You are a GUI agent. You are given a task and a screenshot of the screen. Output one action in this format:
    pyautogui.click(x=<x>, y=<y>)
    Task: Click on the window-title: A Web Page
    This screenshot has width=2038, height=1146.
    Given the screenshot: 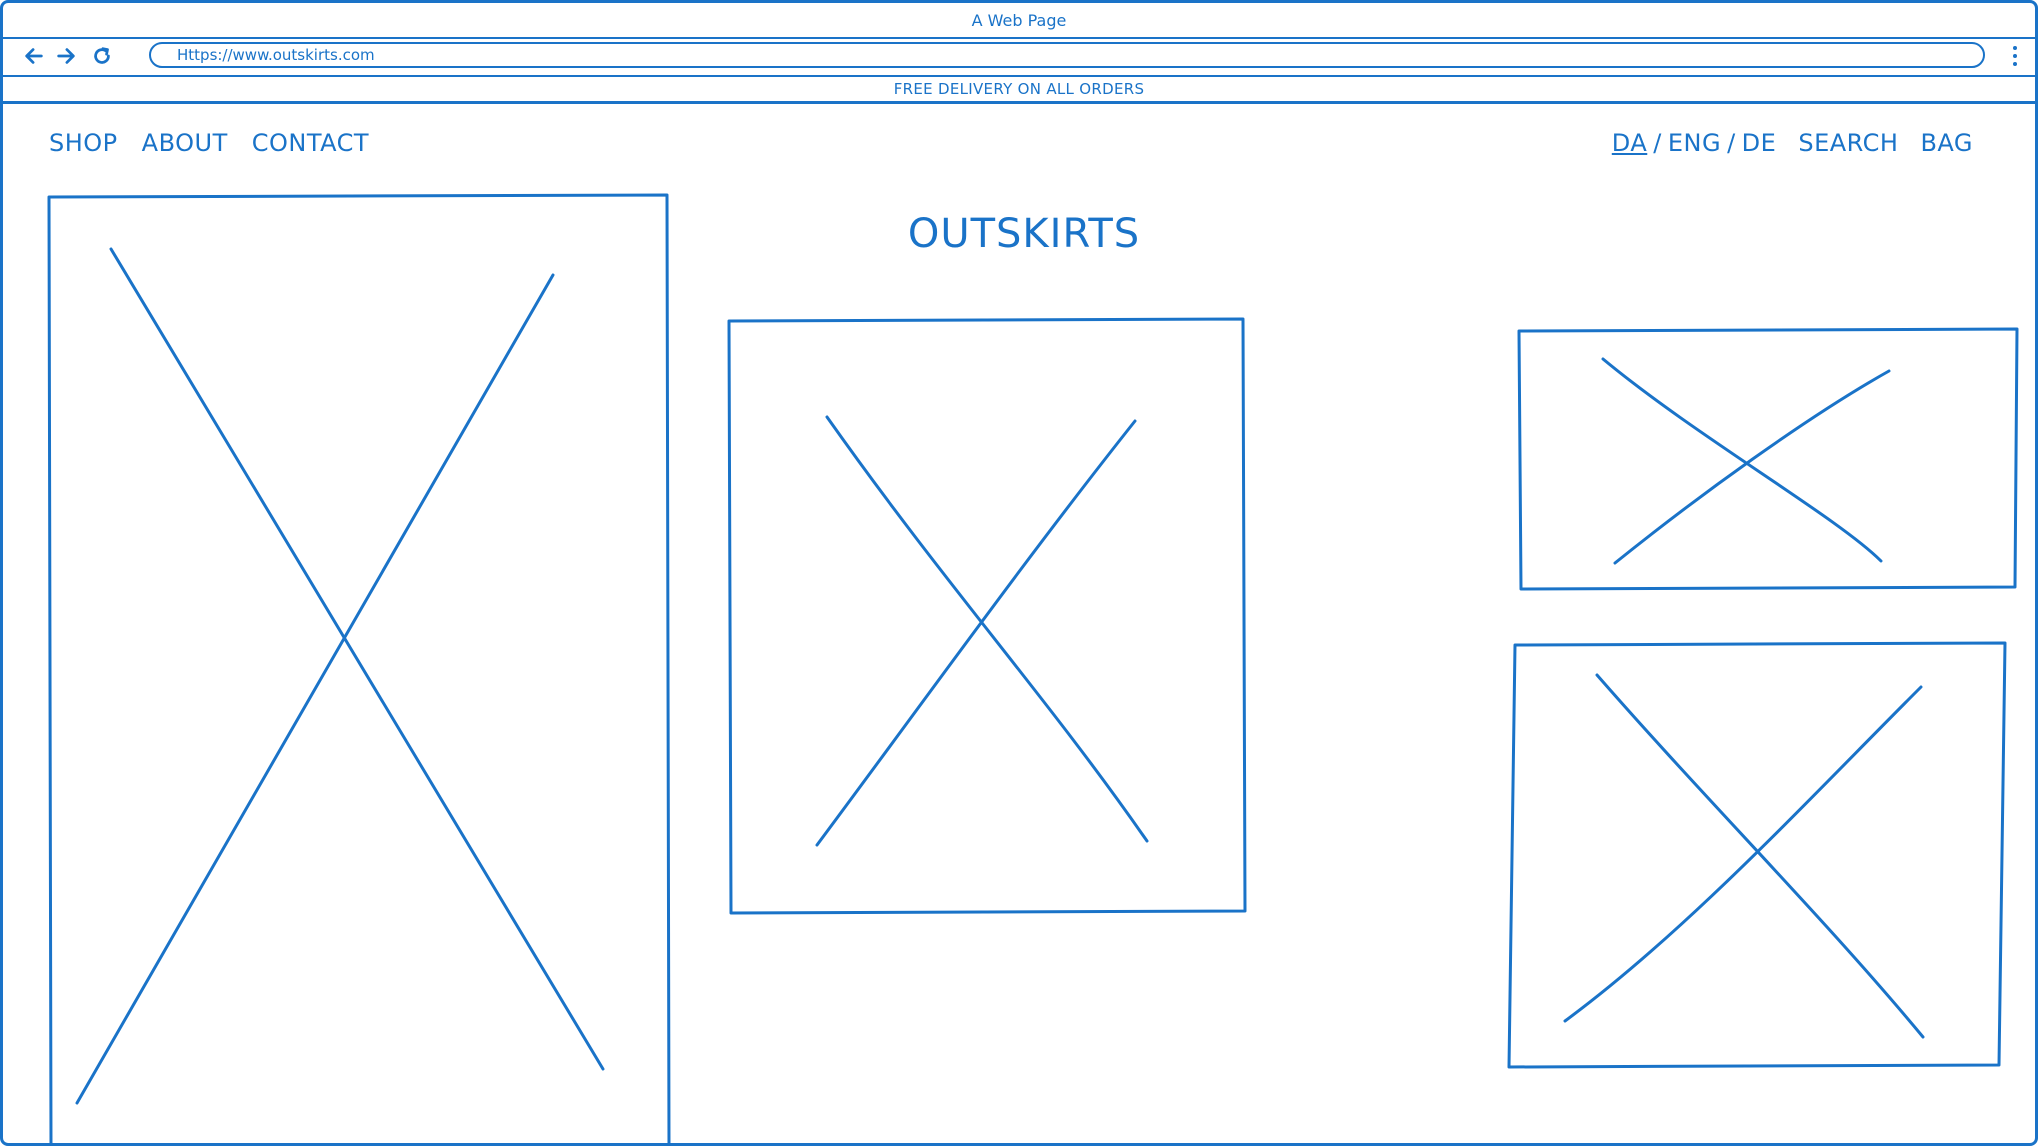 What is the action you would take?
    pyautogui.click(x=1019, y=20)
    